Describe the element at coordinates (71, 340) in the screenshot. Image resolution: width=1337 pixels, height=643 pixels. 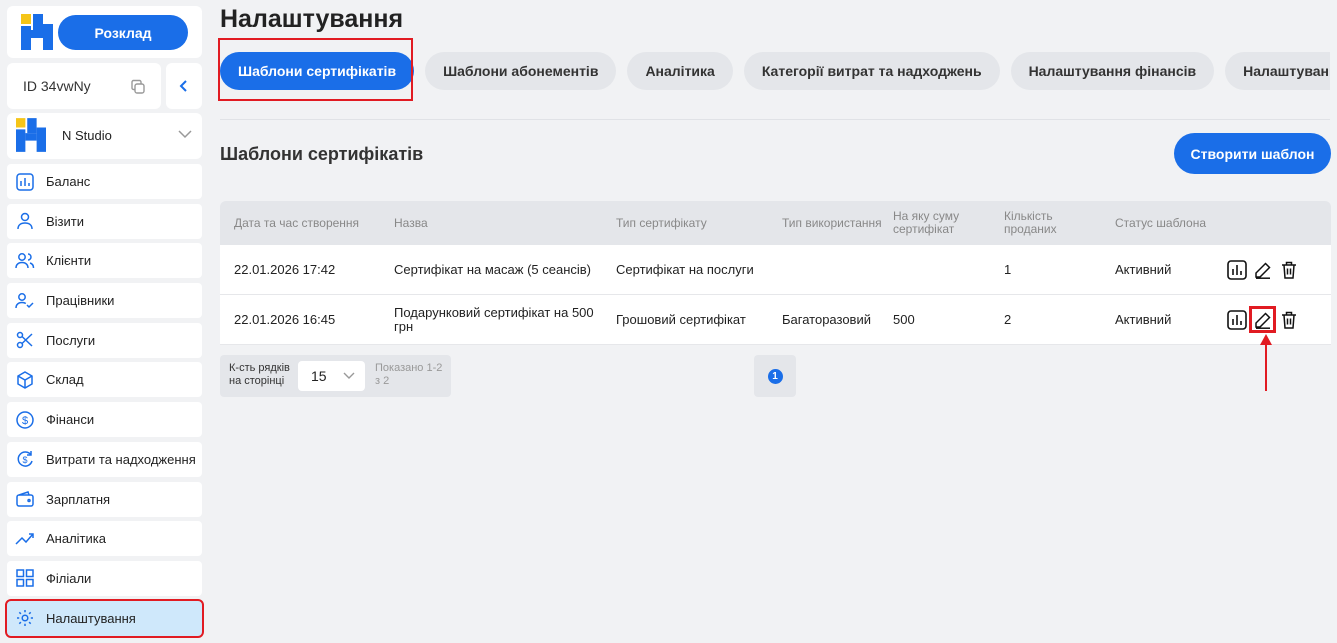
I see `sidebar-item-label: Послуги` at that location.